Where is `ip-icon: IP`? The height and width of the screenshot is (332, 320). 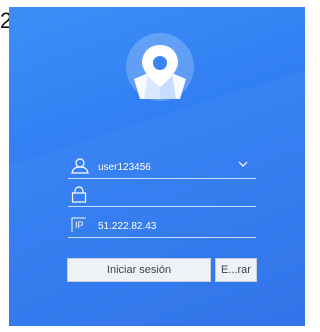 ip-icon: IP is located at coordinates (78, 224).